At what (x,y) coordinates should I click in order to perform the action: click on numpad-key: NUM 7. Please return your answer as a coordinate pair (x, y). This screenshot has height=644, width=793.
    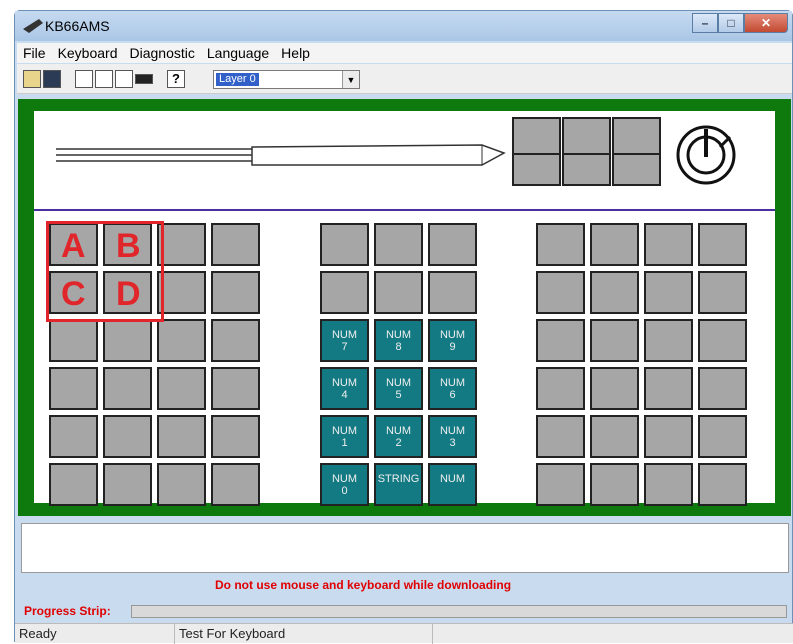
    Looking at the image, I should click on (344, 340).